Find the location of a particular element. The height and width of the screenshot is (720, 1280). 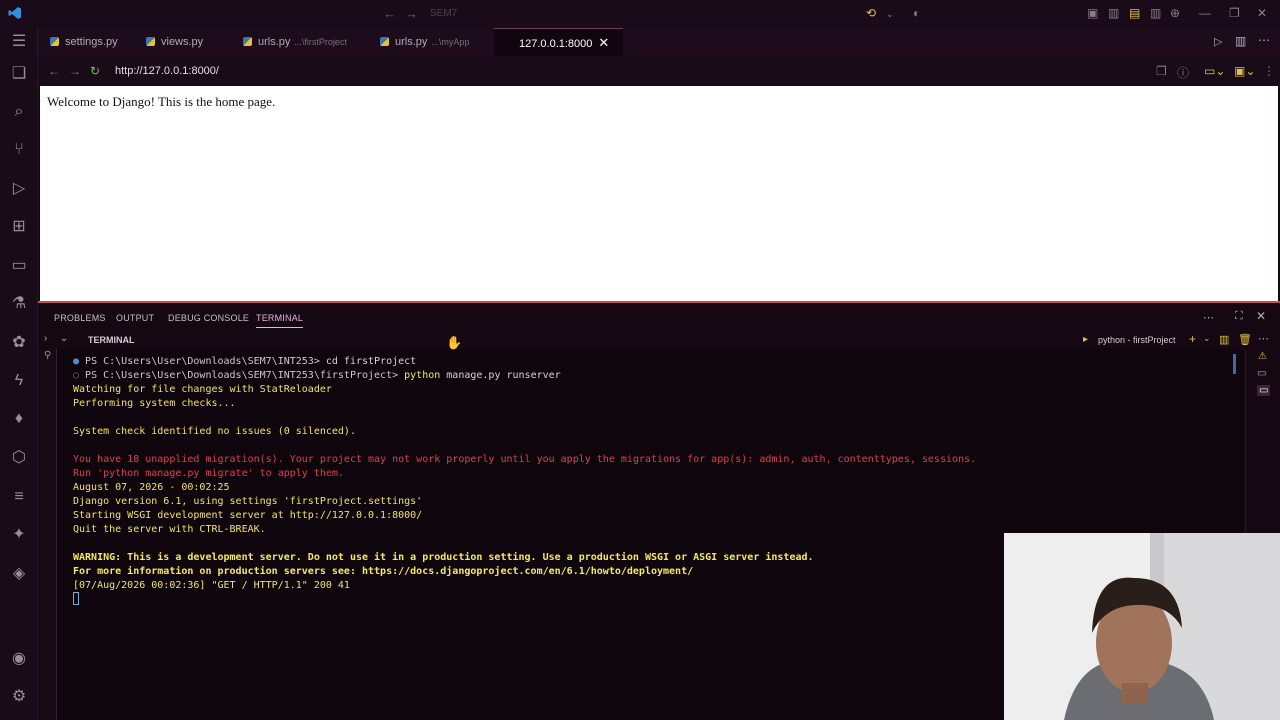

close-window-icon: ✕ is located at coordinates (1262, 13).